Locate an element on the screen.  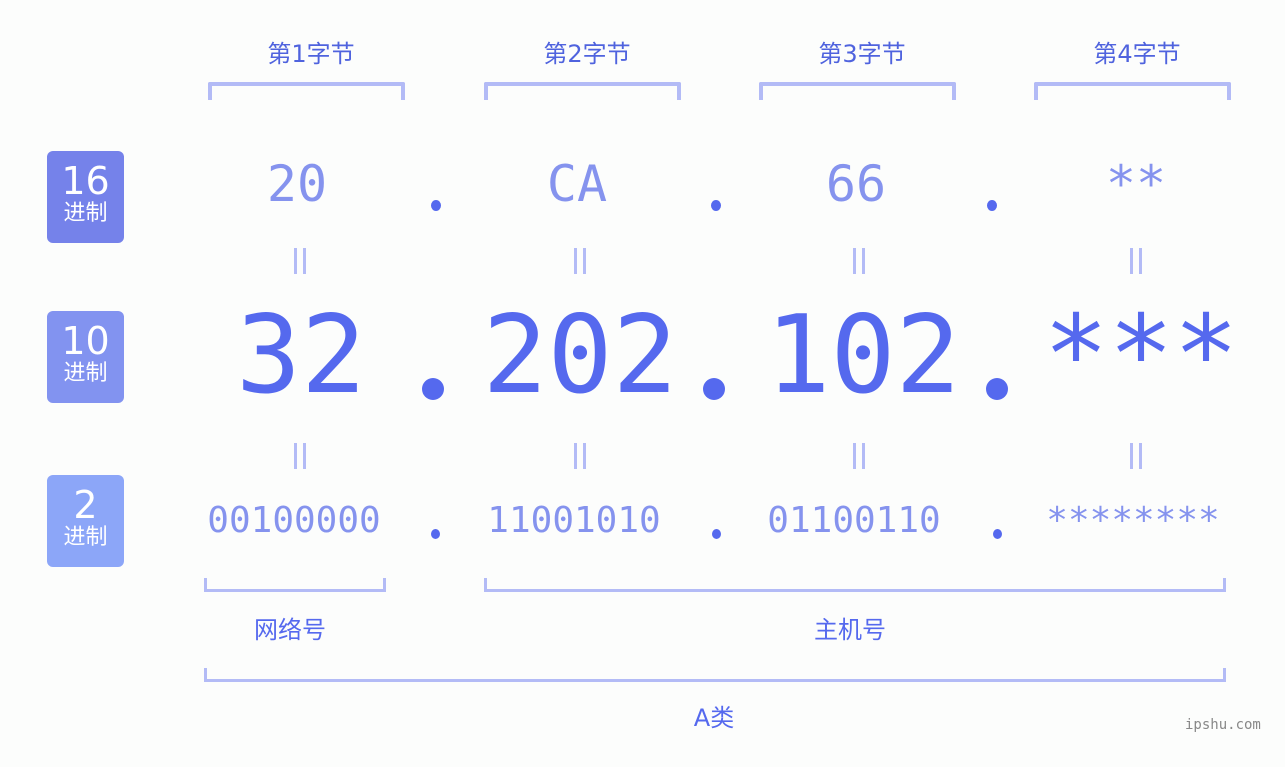
decimal-badge-number: 10 is located at coordinates (85, 341).